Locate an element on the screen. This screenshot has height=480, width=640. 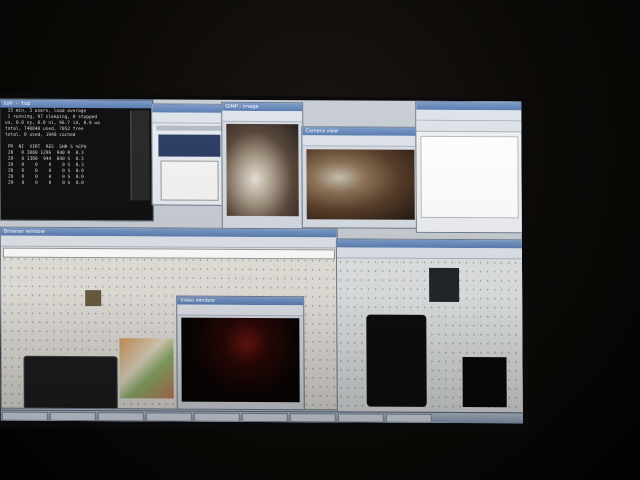
editor-window is located at coordinates (469, 167).